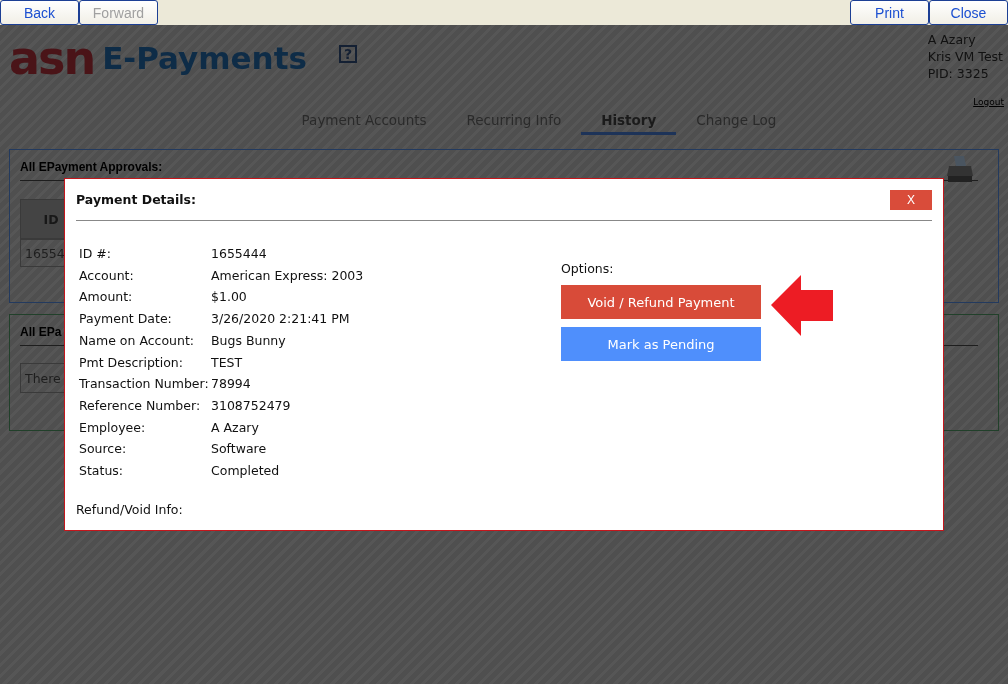 The image size is (1008, 684). Describe the element at coordinates (958, 73) in the screenshot. I see `user-info-line: PID: 3325` at that location.